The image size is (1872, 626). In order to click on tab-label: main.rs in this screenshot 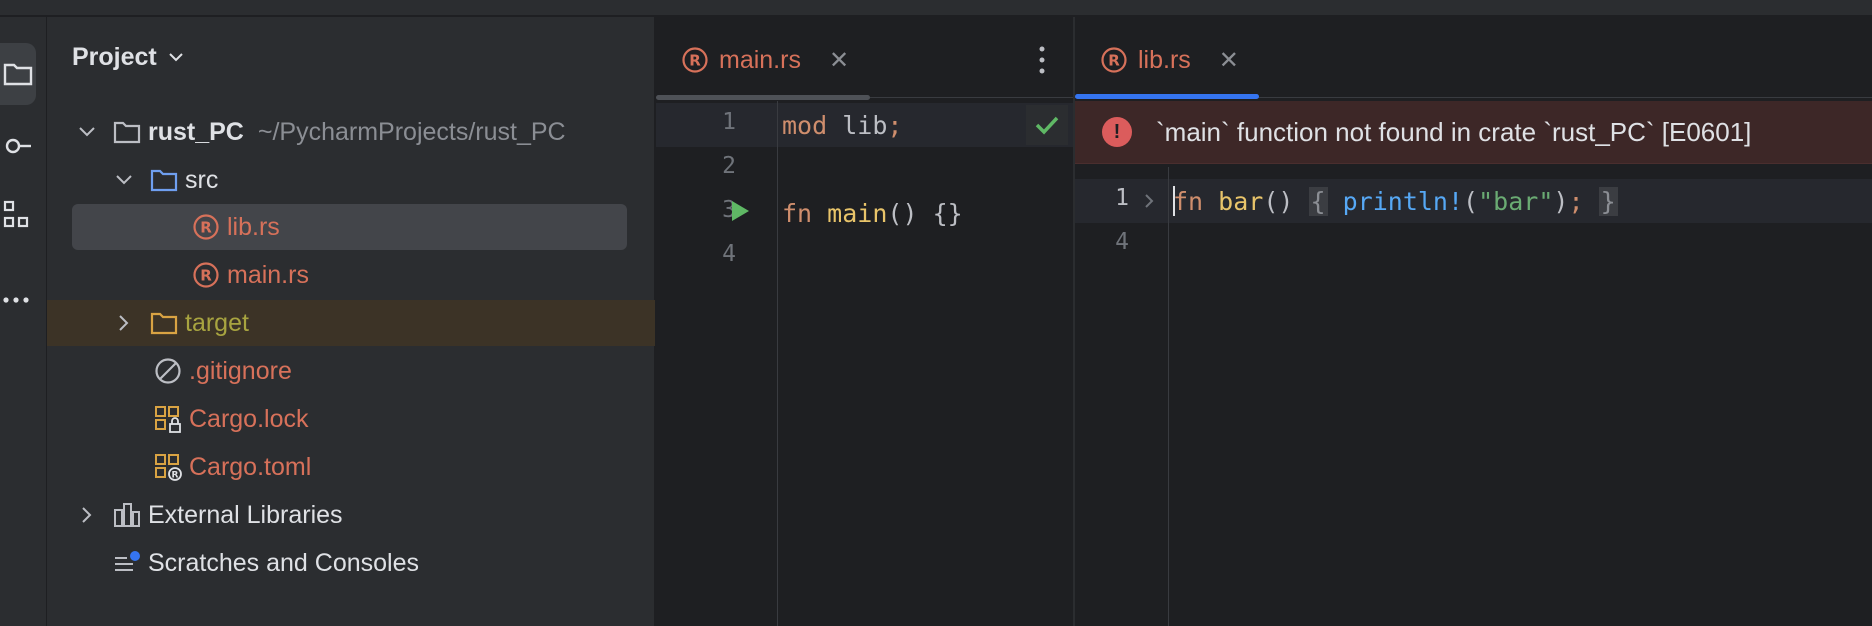, I will do `click(760, 59)`.